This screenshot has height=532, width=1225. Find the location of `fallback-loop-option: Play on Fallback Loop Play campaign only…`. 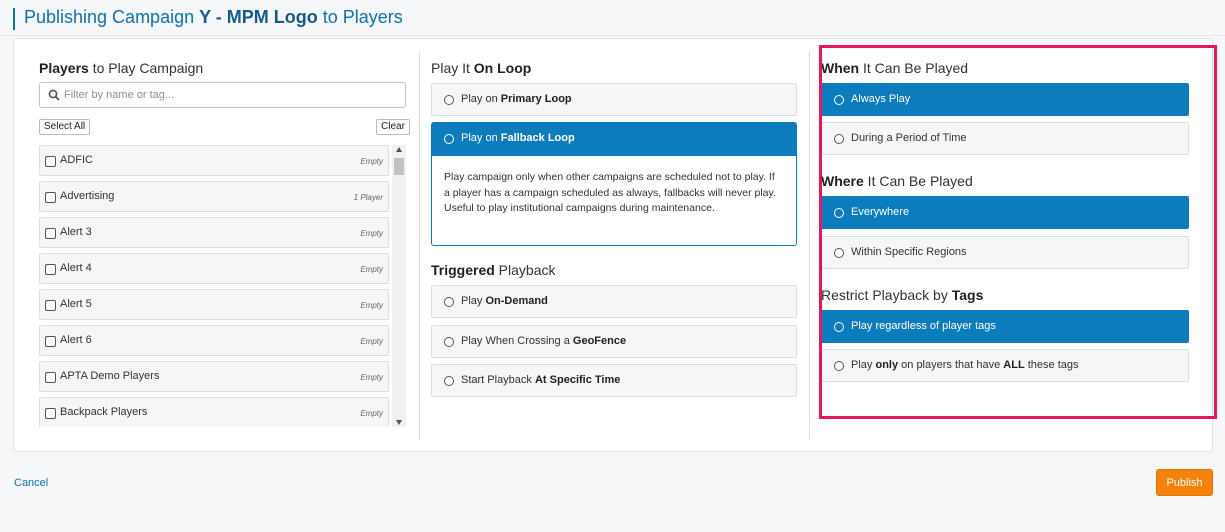

fallback-loop-option: Play on Fallback Loop Play campaign only… is located at coordinates (614, 184).